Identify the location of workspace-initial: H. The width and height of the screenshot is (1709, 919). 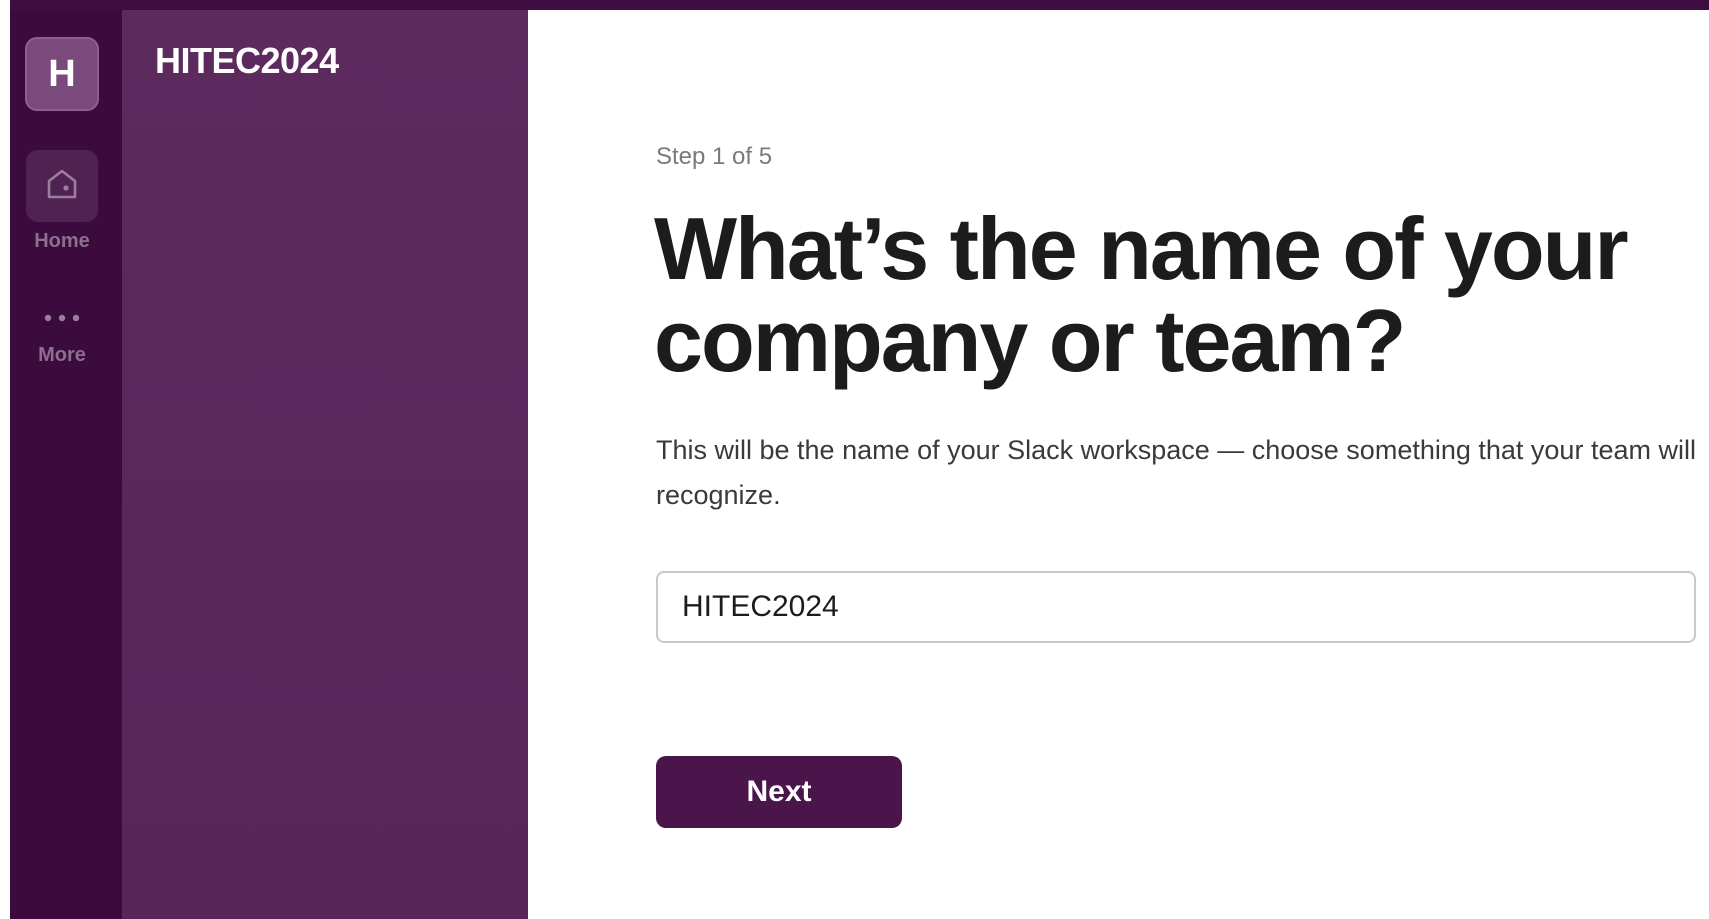
(62, 73).